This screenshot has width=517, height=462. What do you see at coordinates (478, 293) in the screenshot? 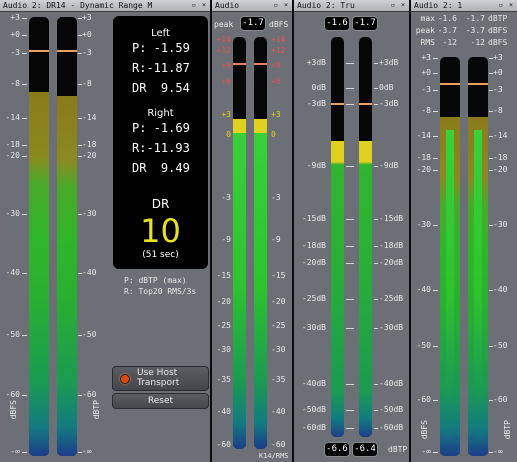
I see `rms-meter-right-rms` at bounding box center [478, 293].